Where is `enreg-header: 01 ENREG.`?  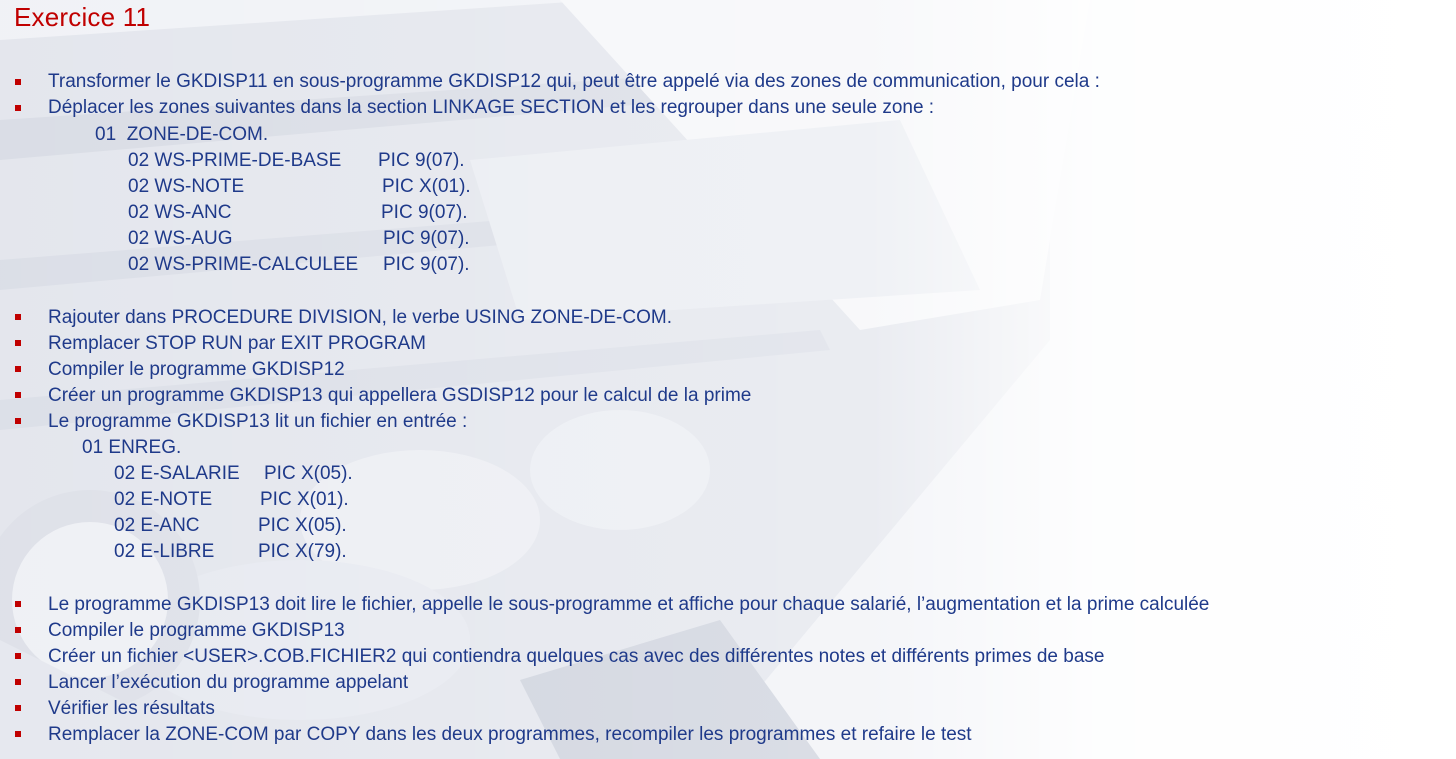
enreg-header: 01 ENREG. is located at coordinates (132, 447).